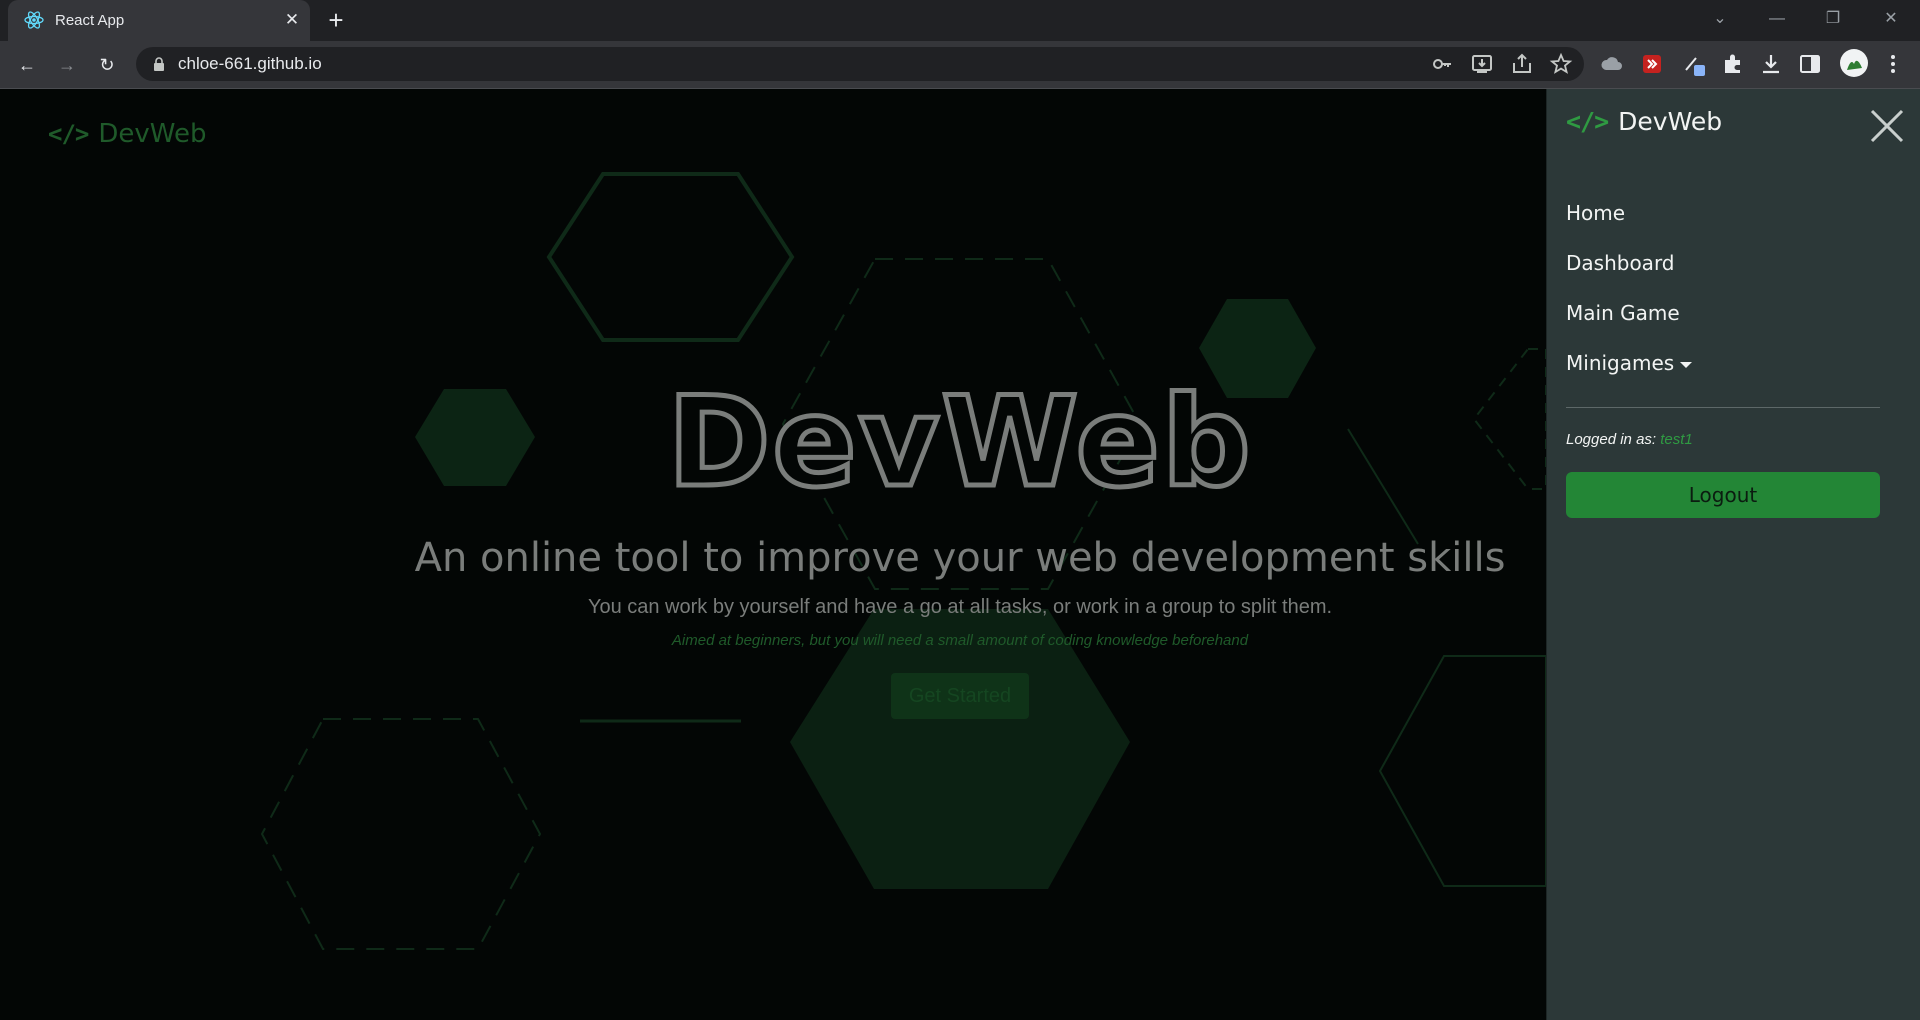 The width and height of the screenshot is (1920, 1020). I want to click on minimize-window-button: —, so click(1777, 19).